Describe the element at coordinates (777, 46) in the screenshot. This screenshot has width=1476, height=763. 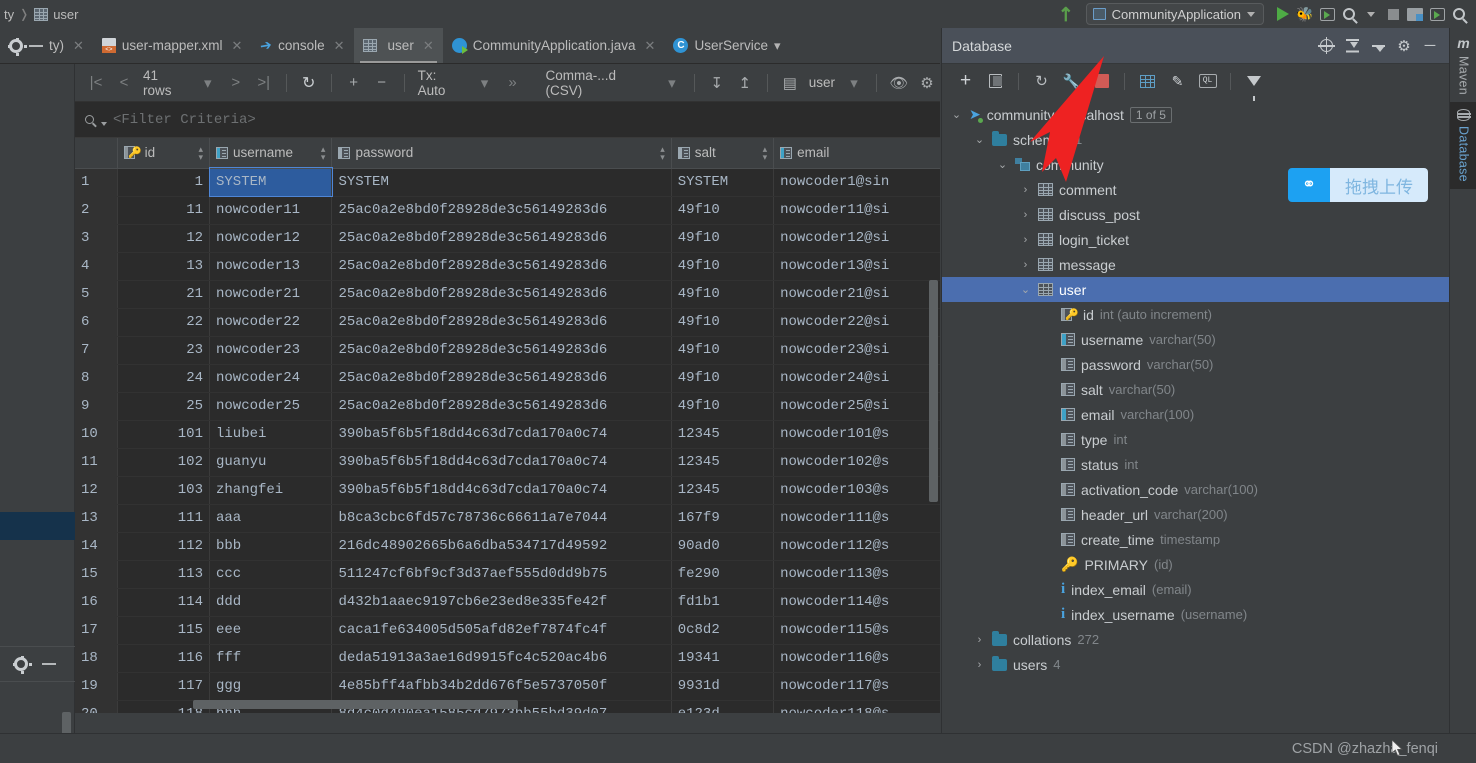
I see `chevron-down-icon: ▾` at that location.